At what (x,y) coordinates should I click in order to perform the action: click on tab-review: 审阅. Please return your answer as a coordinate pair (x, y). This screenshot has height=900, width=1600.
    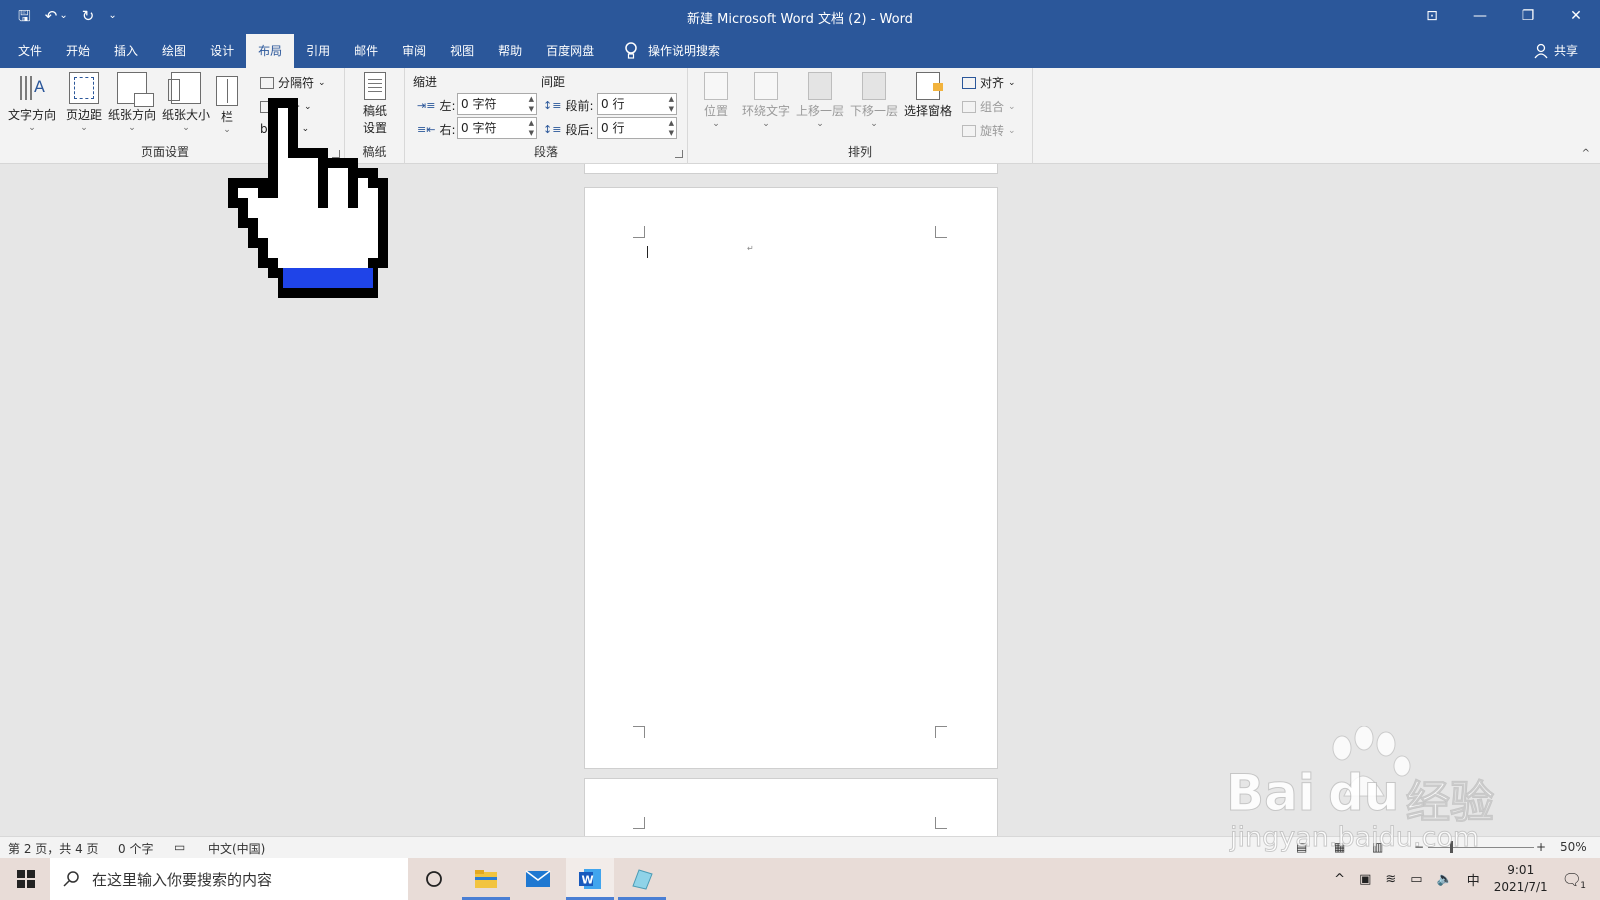
    Looking at the image, I should click on (414, 51).